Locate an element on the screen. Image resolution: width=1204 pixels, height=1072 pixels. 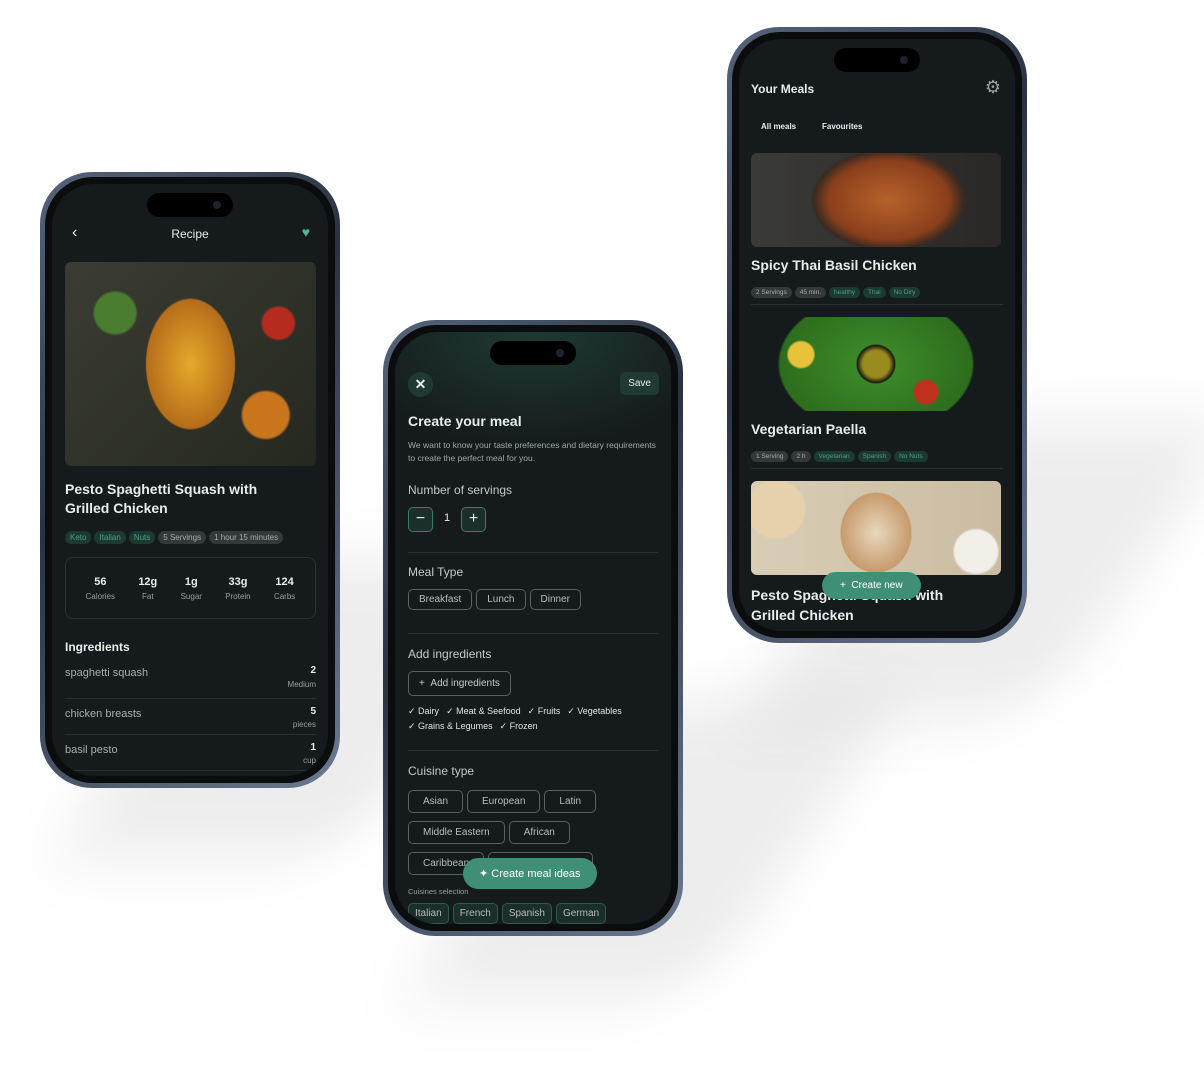
nutrition-item: 124 Carbs is located at coordinates (284, 588).